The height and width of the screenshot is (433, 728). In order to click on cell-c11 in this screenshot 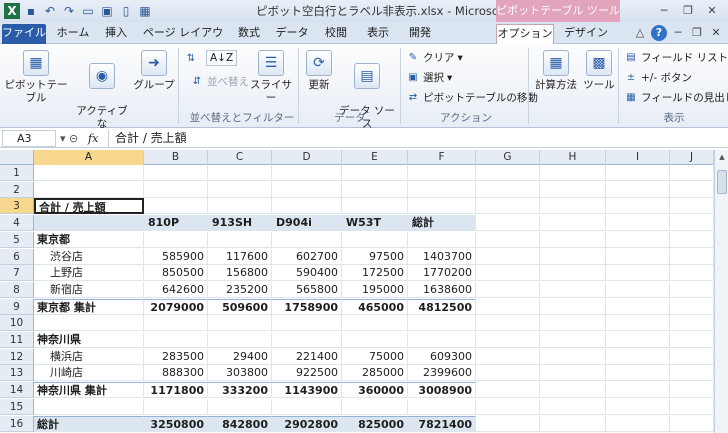, I will do `click(240, 340)`.